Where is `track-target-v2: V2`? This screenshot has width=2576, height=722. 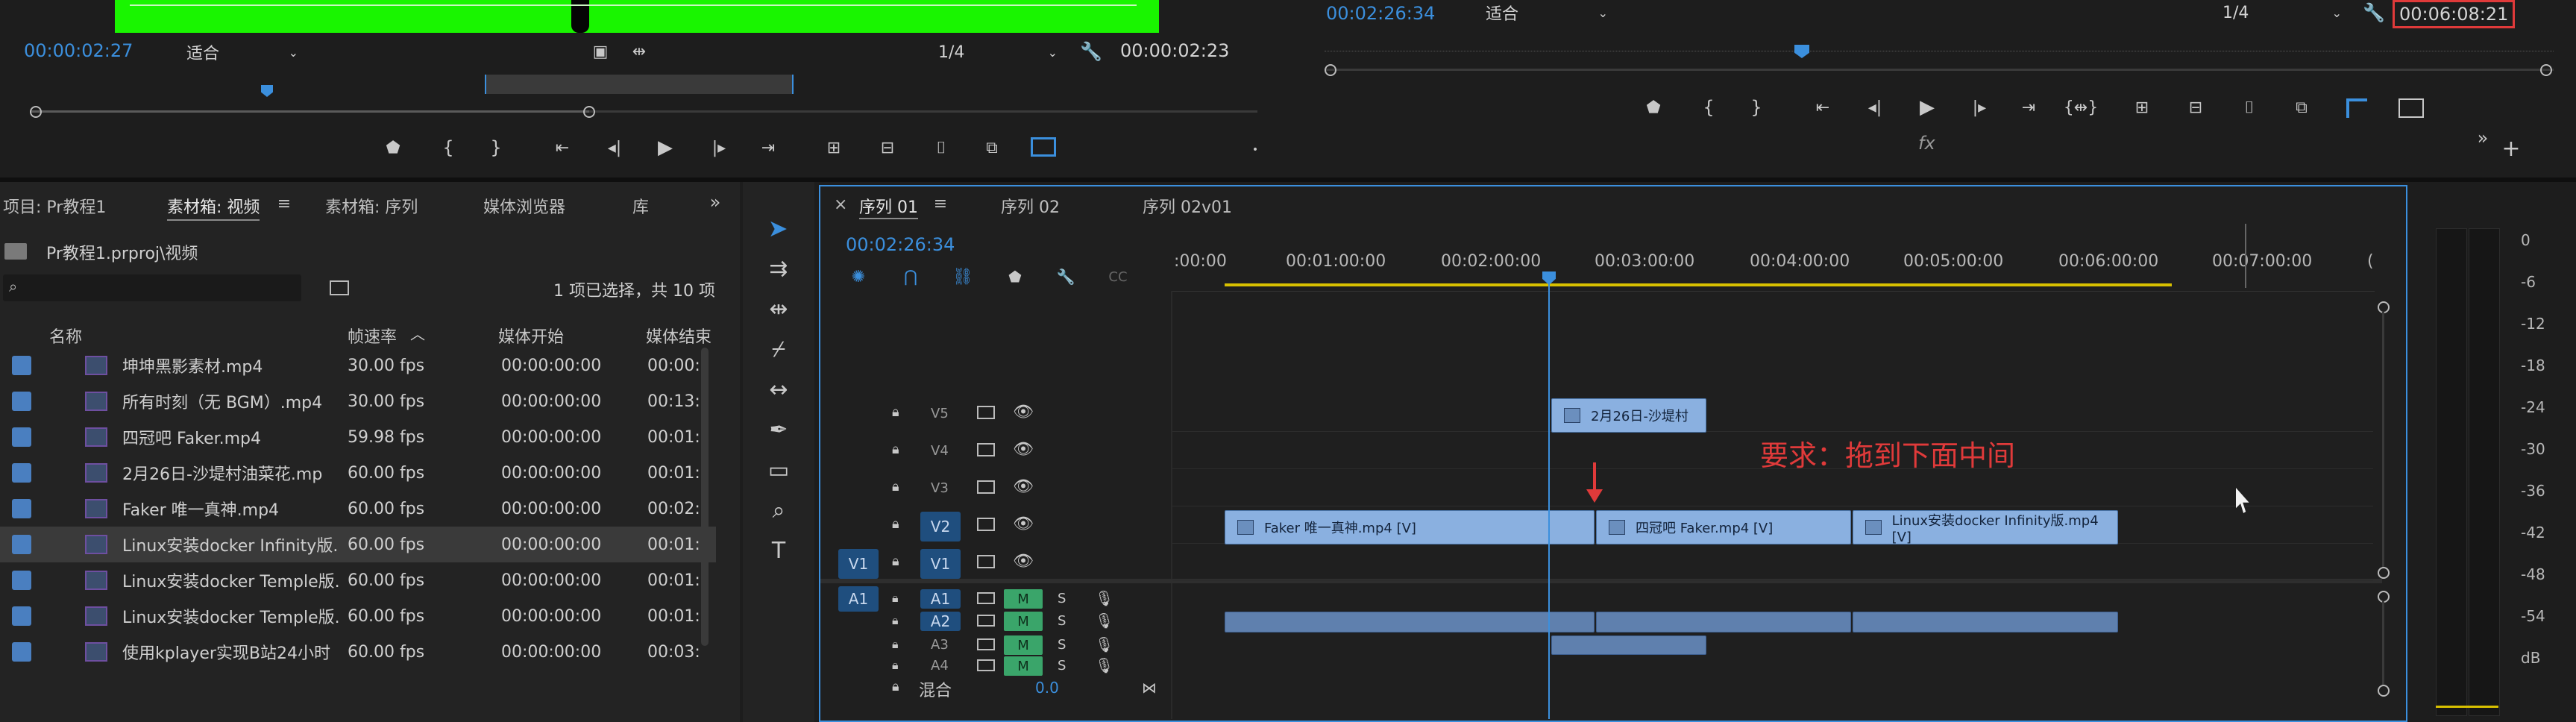
track-target-v2: V2 is located at coordinates (940, 527).